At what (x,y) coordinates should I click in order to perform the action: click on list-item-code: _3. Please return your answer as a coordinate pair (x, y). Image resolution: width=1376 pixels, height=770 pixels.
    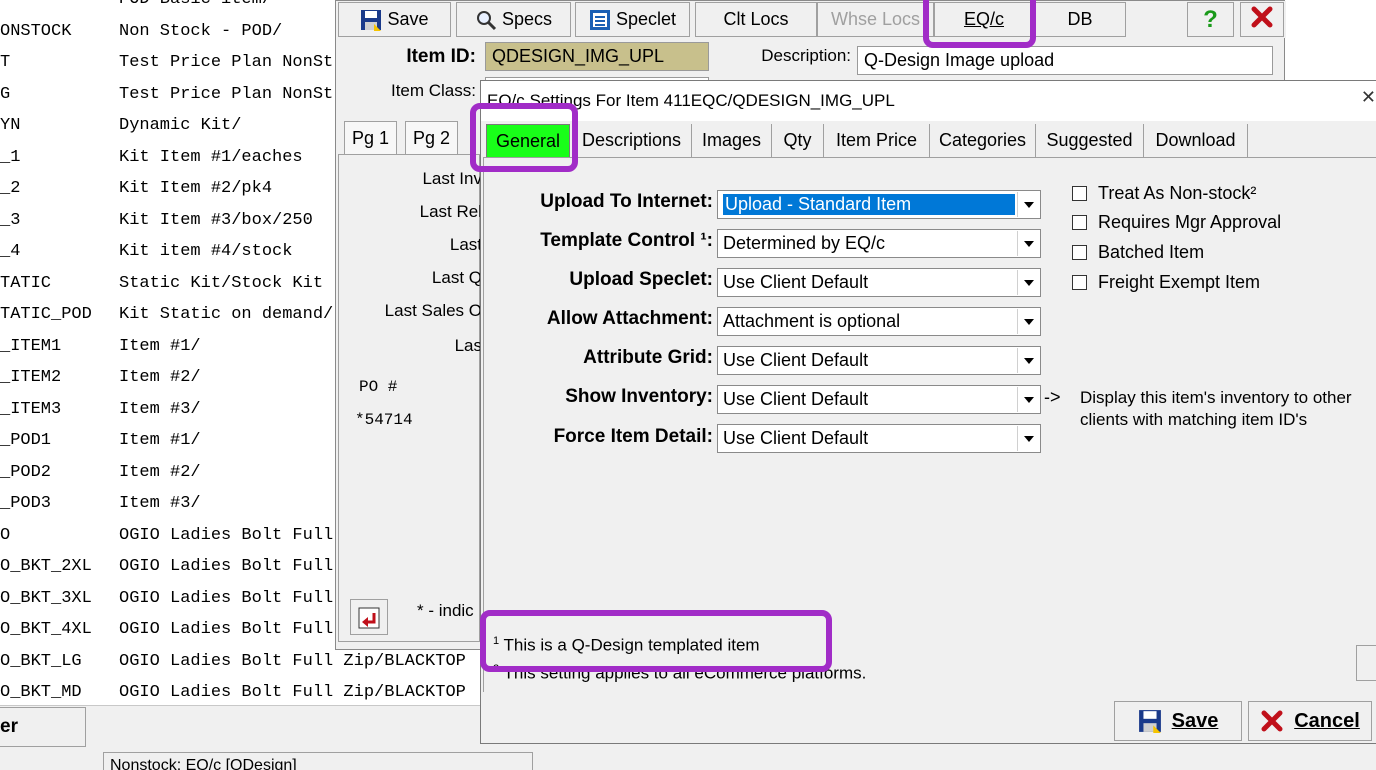
    Looking at the image, I should click on (10, 220).